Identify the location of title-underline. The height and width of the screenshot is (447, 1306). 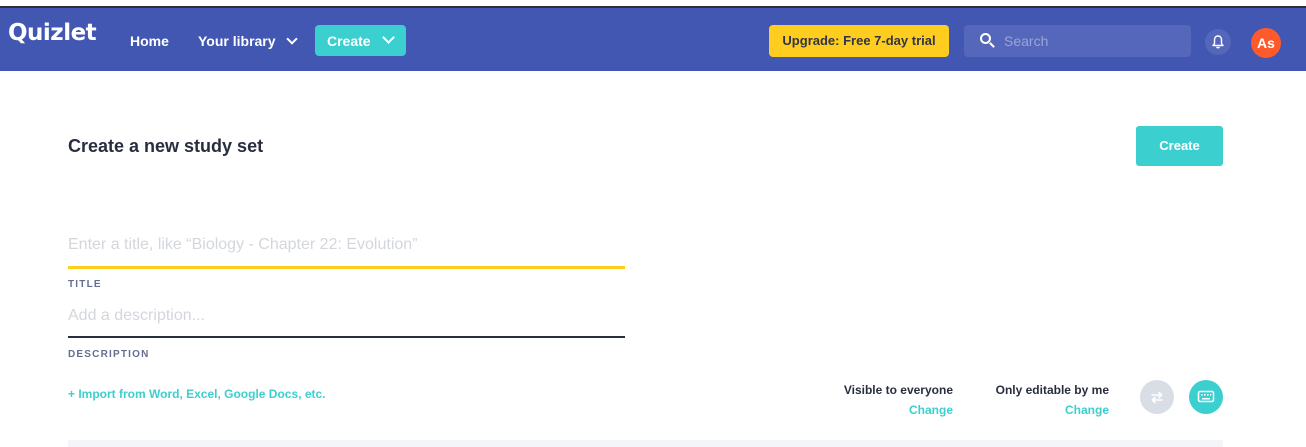
(346, 267).